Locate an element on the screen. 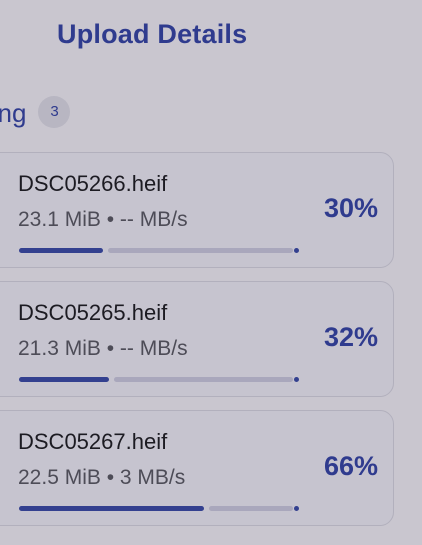  file-name: DSC05267.heif is located at coordinates (93, 441).